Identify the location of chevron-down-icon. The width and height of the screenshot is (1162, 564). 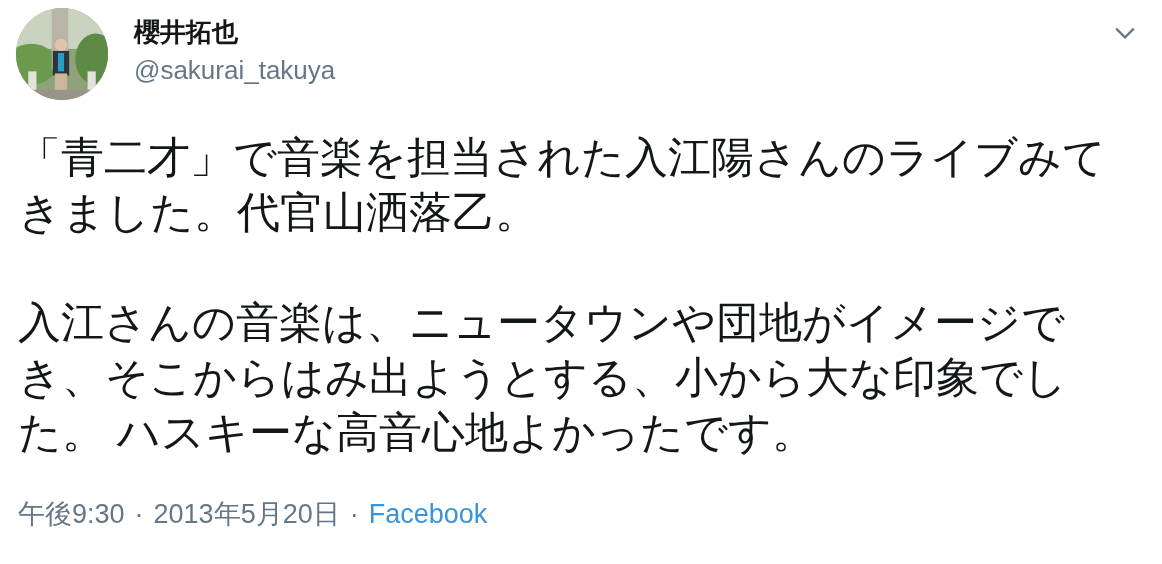
(1125, 33).